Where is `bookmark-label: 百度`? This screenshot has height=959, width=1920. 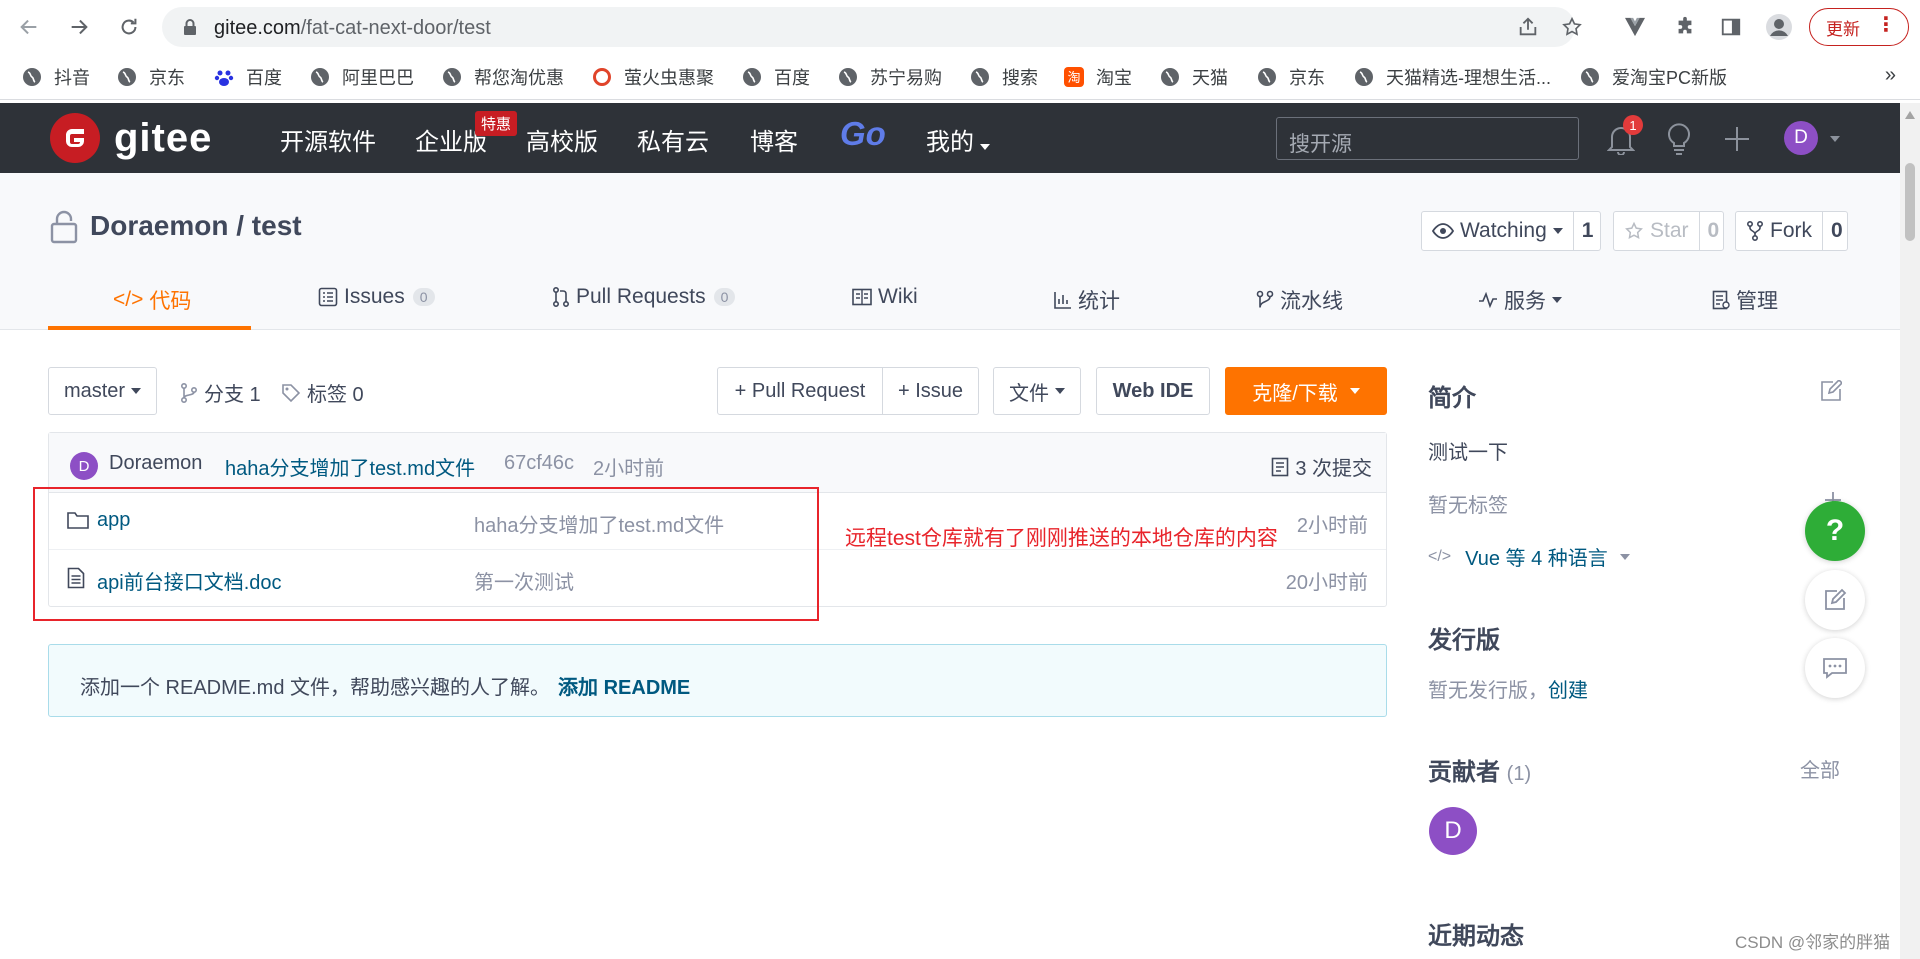
bookmark-label: 百度 is located at coordinates (792, 78).